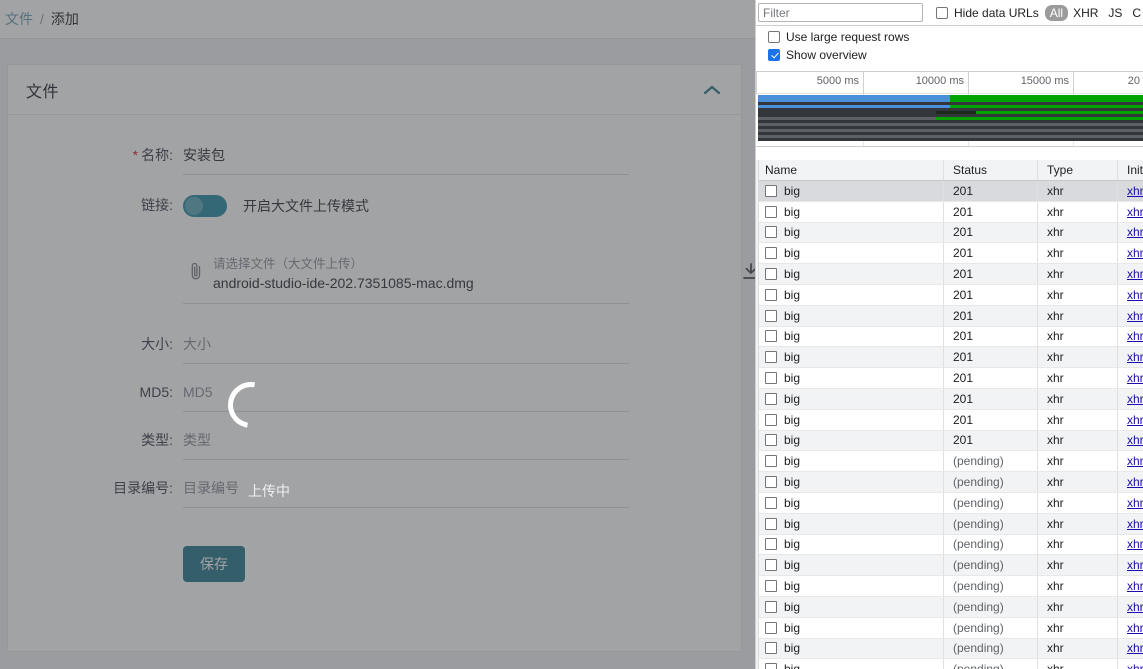  I want to click on show-overview-option: Show overview, so click(955, 55).